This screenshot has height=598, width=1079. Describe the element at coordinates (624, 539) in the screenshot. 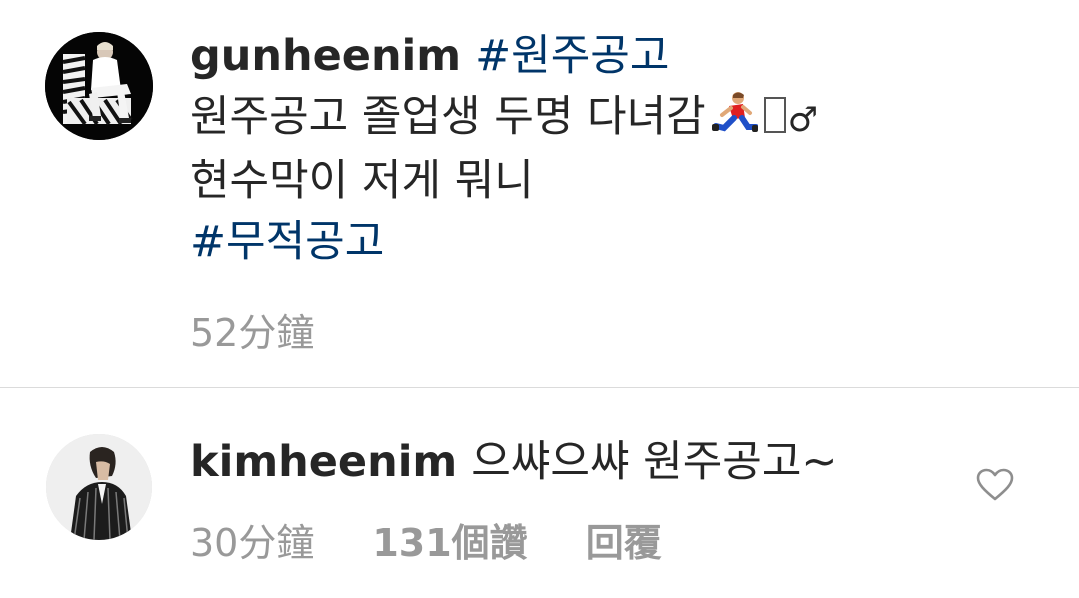

I see `reply-button: 回覆` at that location.